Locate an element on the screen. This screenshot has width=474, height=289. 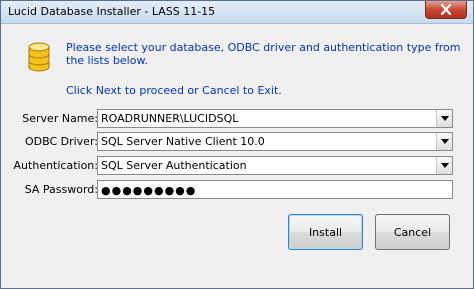
close-button is located at coordinates (446, 10).